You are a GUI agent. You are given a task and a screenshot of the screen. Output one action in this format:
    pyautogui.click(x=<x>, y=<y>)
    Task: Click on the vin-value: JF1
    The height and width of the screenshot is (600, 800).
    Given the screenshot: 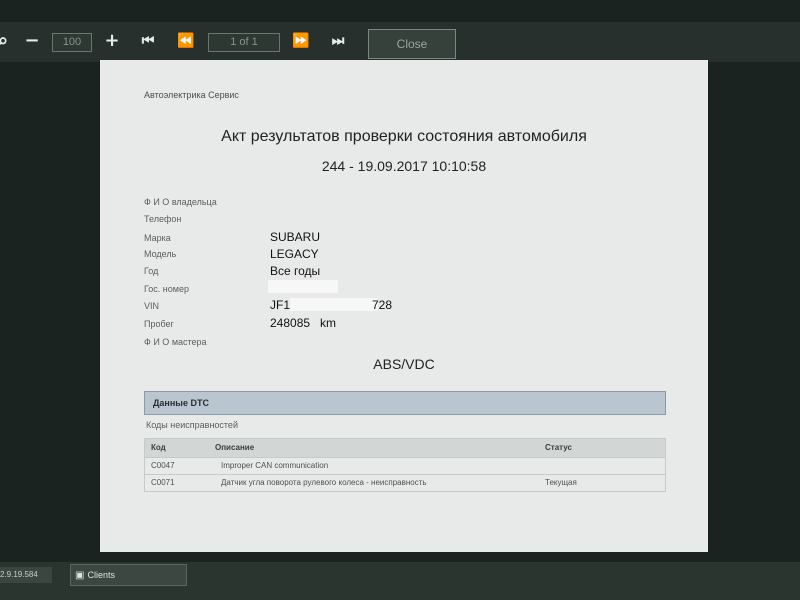 What is the action you would take?
    pyautogui.click(x=280, y=305)
    